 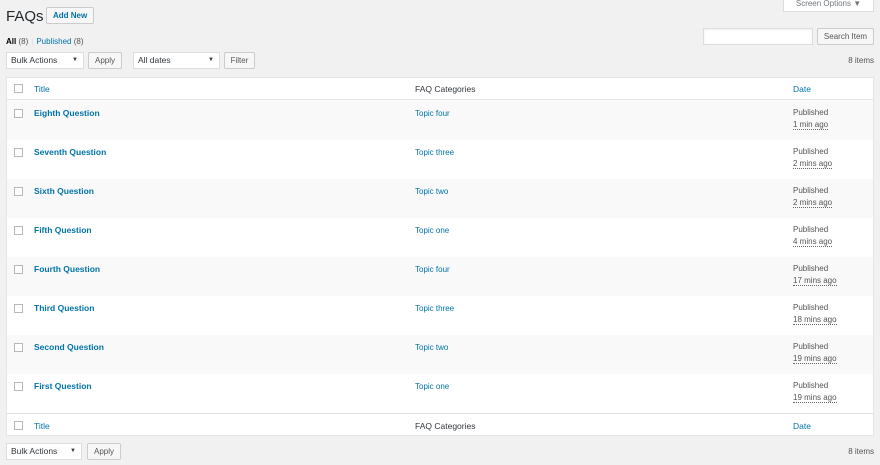 What do you see at coordinates (813, 242) in the screenshot?
I see `row-date-ago: 4 mins ago` at bounding box center [813, 242].